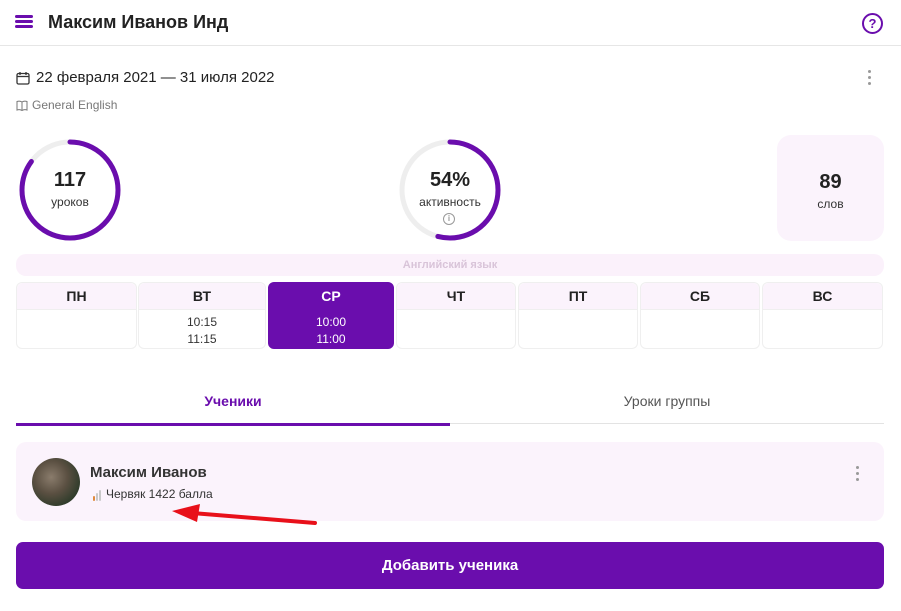 The height and width of the screenshot is (611, 901). What do you see at coordinates (202, 296) in the screenshot?
I see `day-label: ВТ` at bounding box center [202, 296].